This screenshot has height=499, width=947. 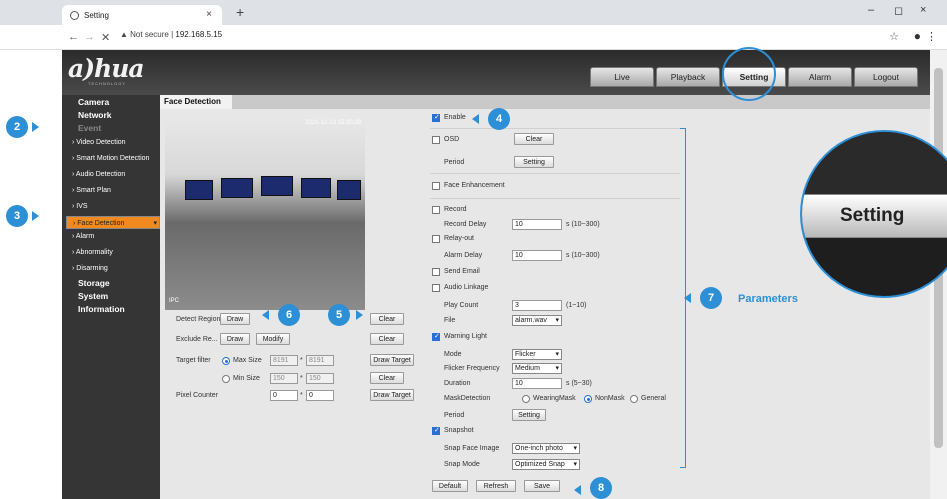 What do you see at coordinates (199, 34) in the screenshot?
I see `url-text: 192.168.5.15` at bounding box center [199, 34].